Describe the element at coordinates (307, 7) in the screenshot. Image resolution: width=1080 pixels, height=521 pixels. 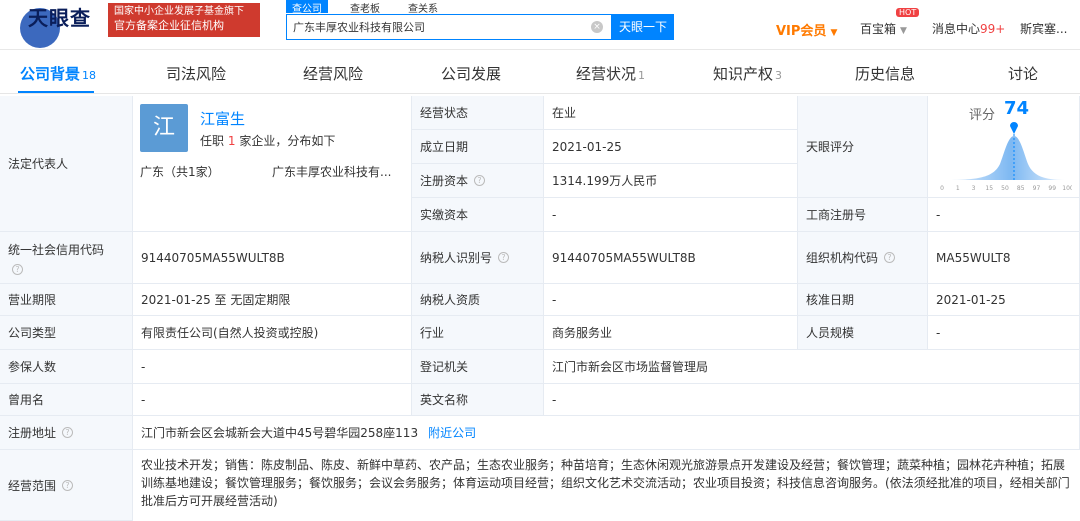
I see `search-tab-company: 查公司` at that location.